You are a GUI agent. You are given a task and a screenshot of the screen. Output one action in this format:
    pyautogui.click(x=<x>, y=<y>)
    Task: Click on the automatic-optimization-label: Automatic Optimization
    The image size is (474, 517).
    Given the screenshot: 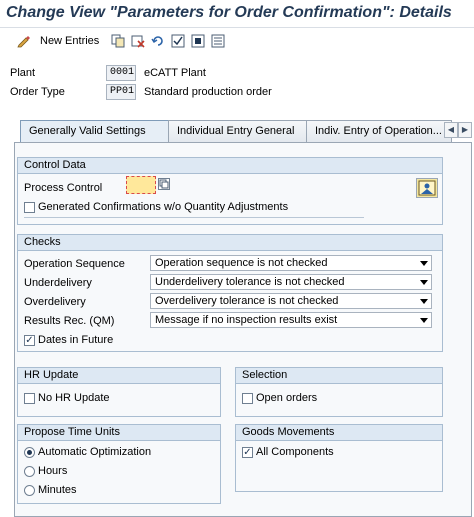 What is the action you would take?
    pyautogui.click(x=95, y=452)
    